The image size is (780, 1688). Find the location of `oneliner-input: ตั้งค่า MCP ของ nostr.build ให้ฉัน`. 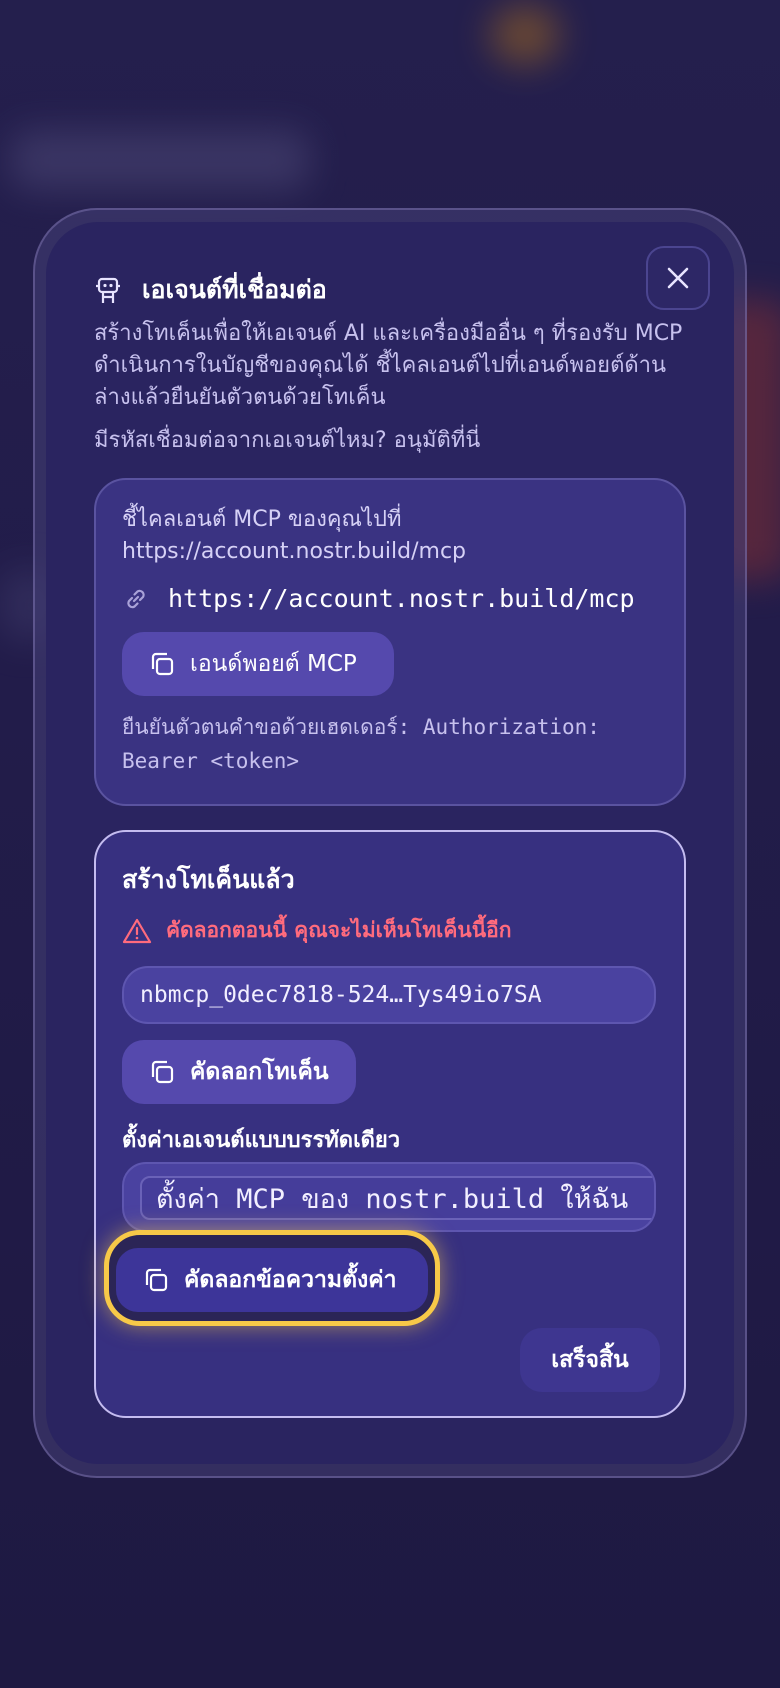

oneliner-input: ตั้งค่า MCP ของ nostr.build ให้ฉัน is located at coordinates (397, 1198).